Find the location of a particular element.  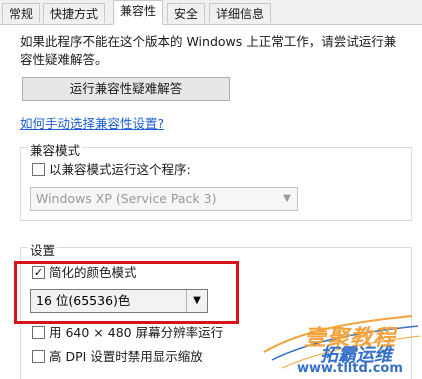

tab-compatibility: 兼容性 is located at coordinates (138, 12).